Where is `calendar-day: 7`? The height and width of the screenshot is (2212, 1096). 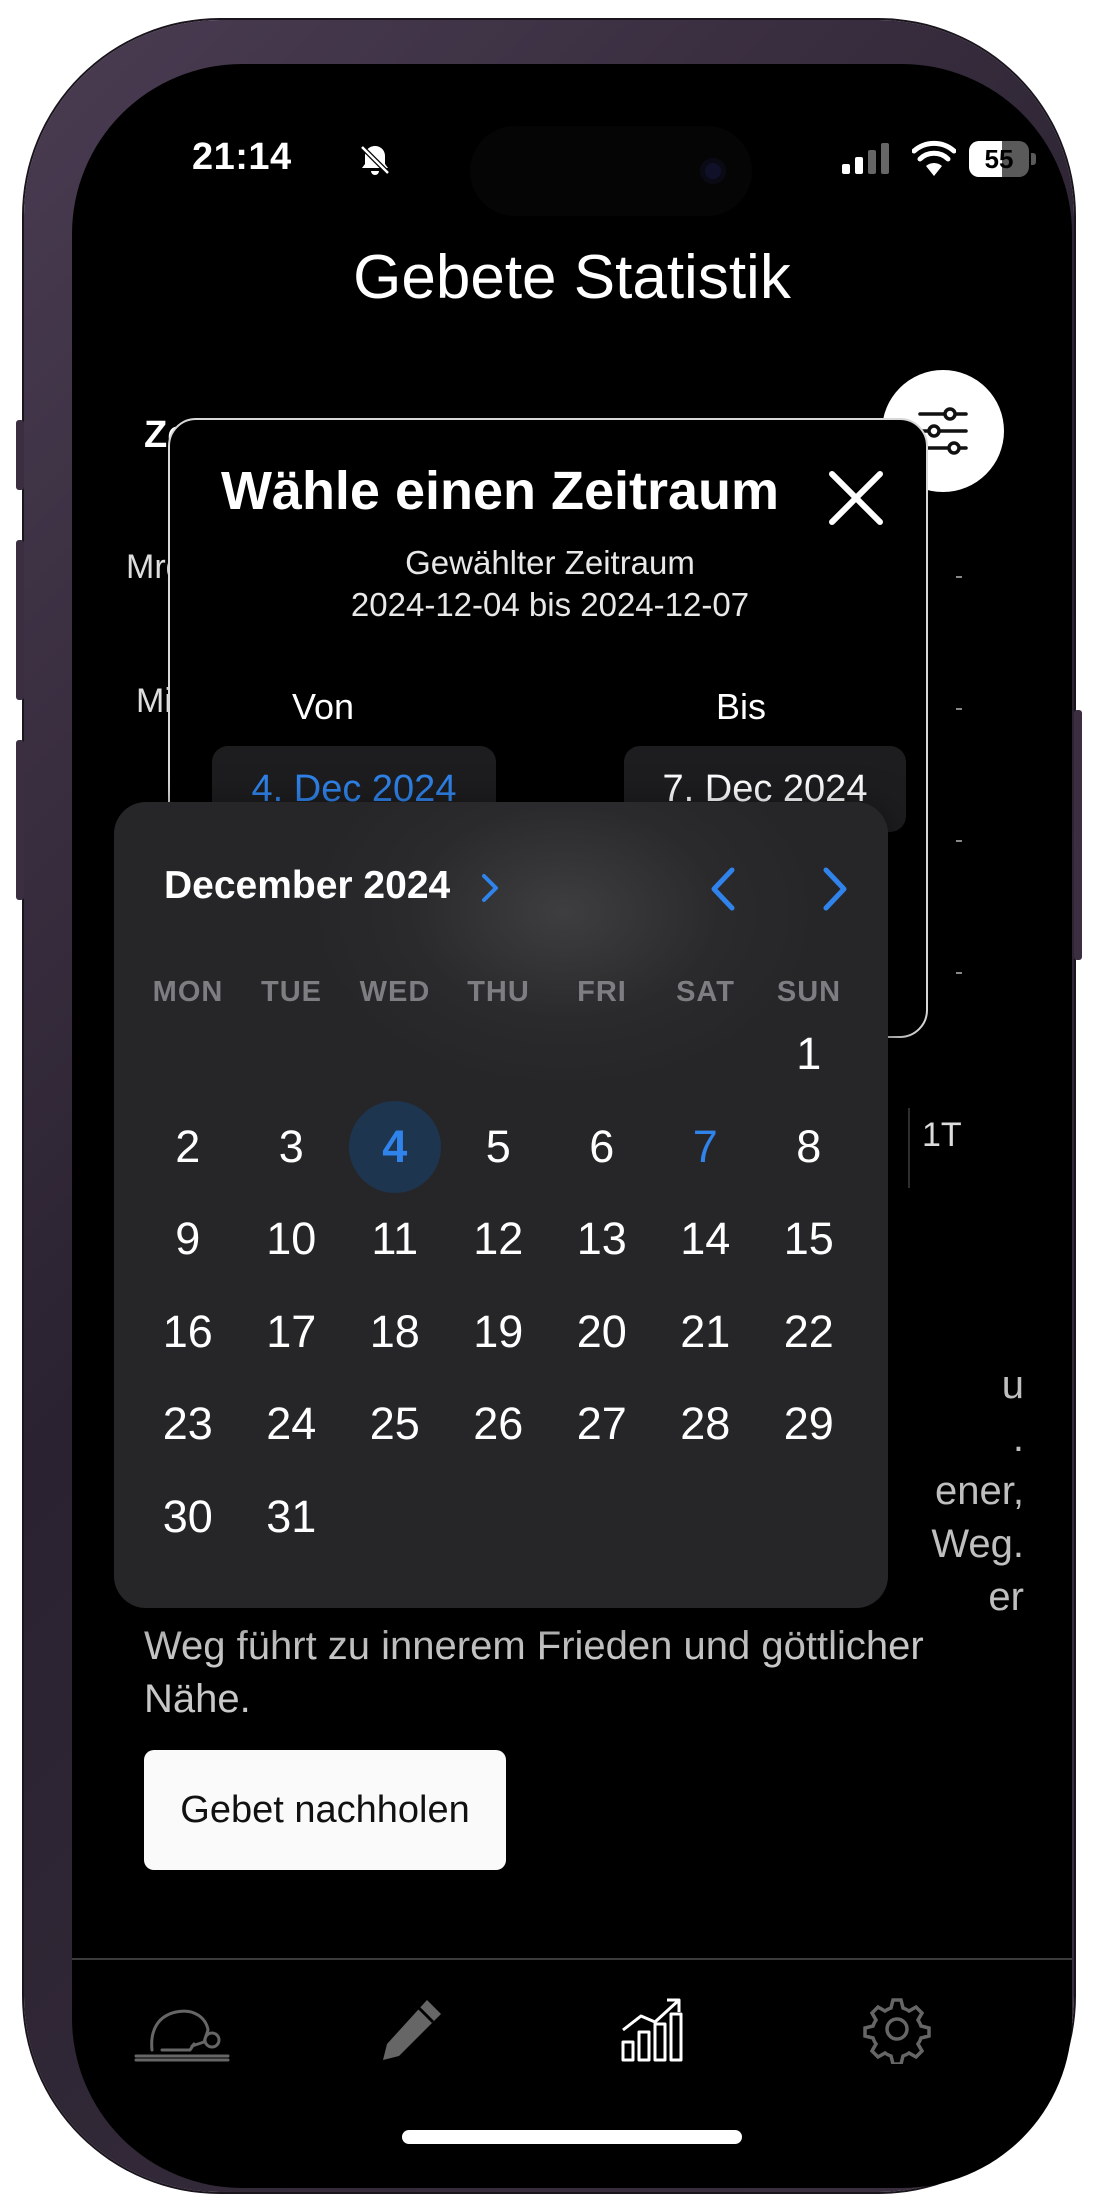
calendar-day: 7 is located at coordinates (705, 1147).